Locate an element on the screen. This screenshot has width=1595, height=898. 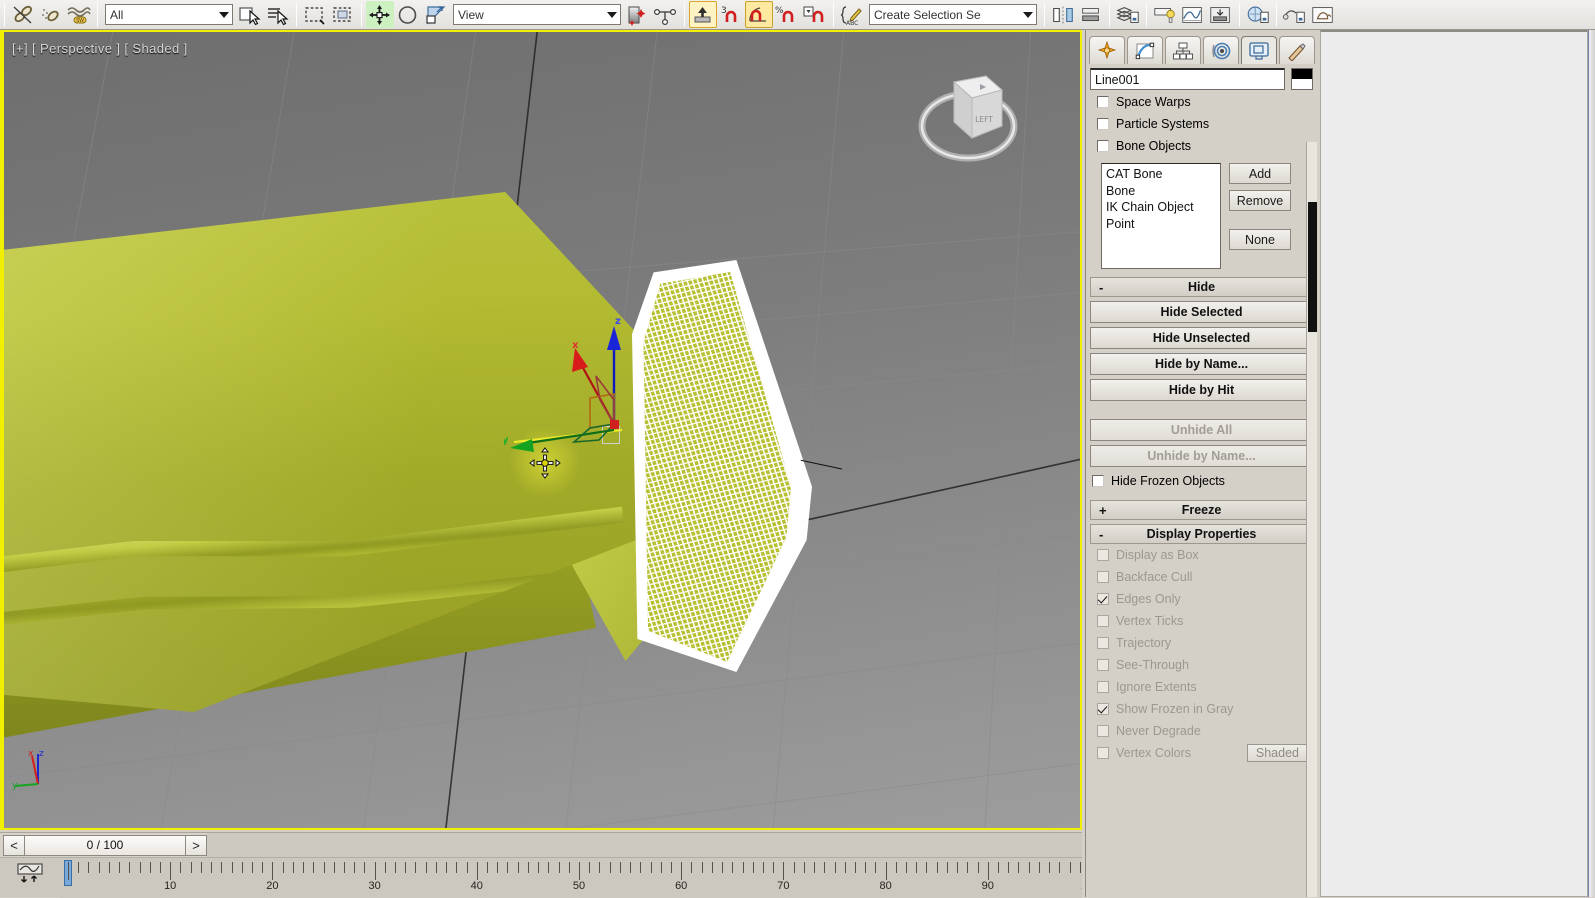
space-warp-icon: SW is located at coordinates (79, 14).